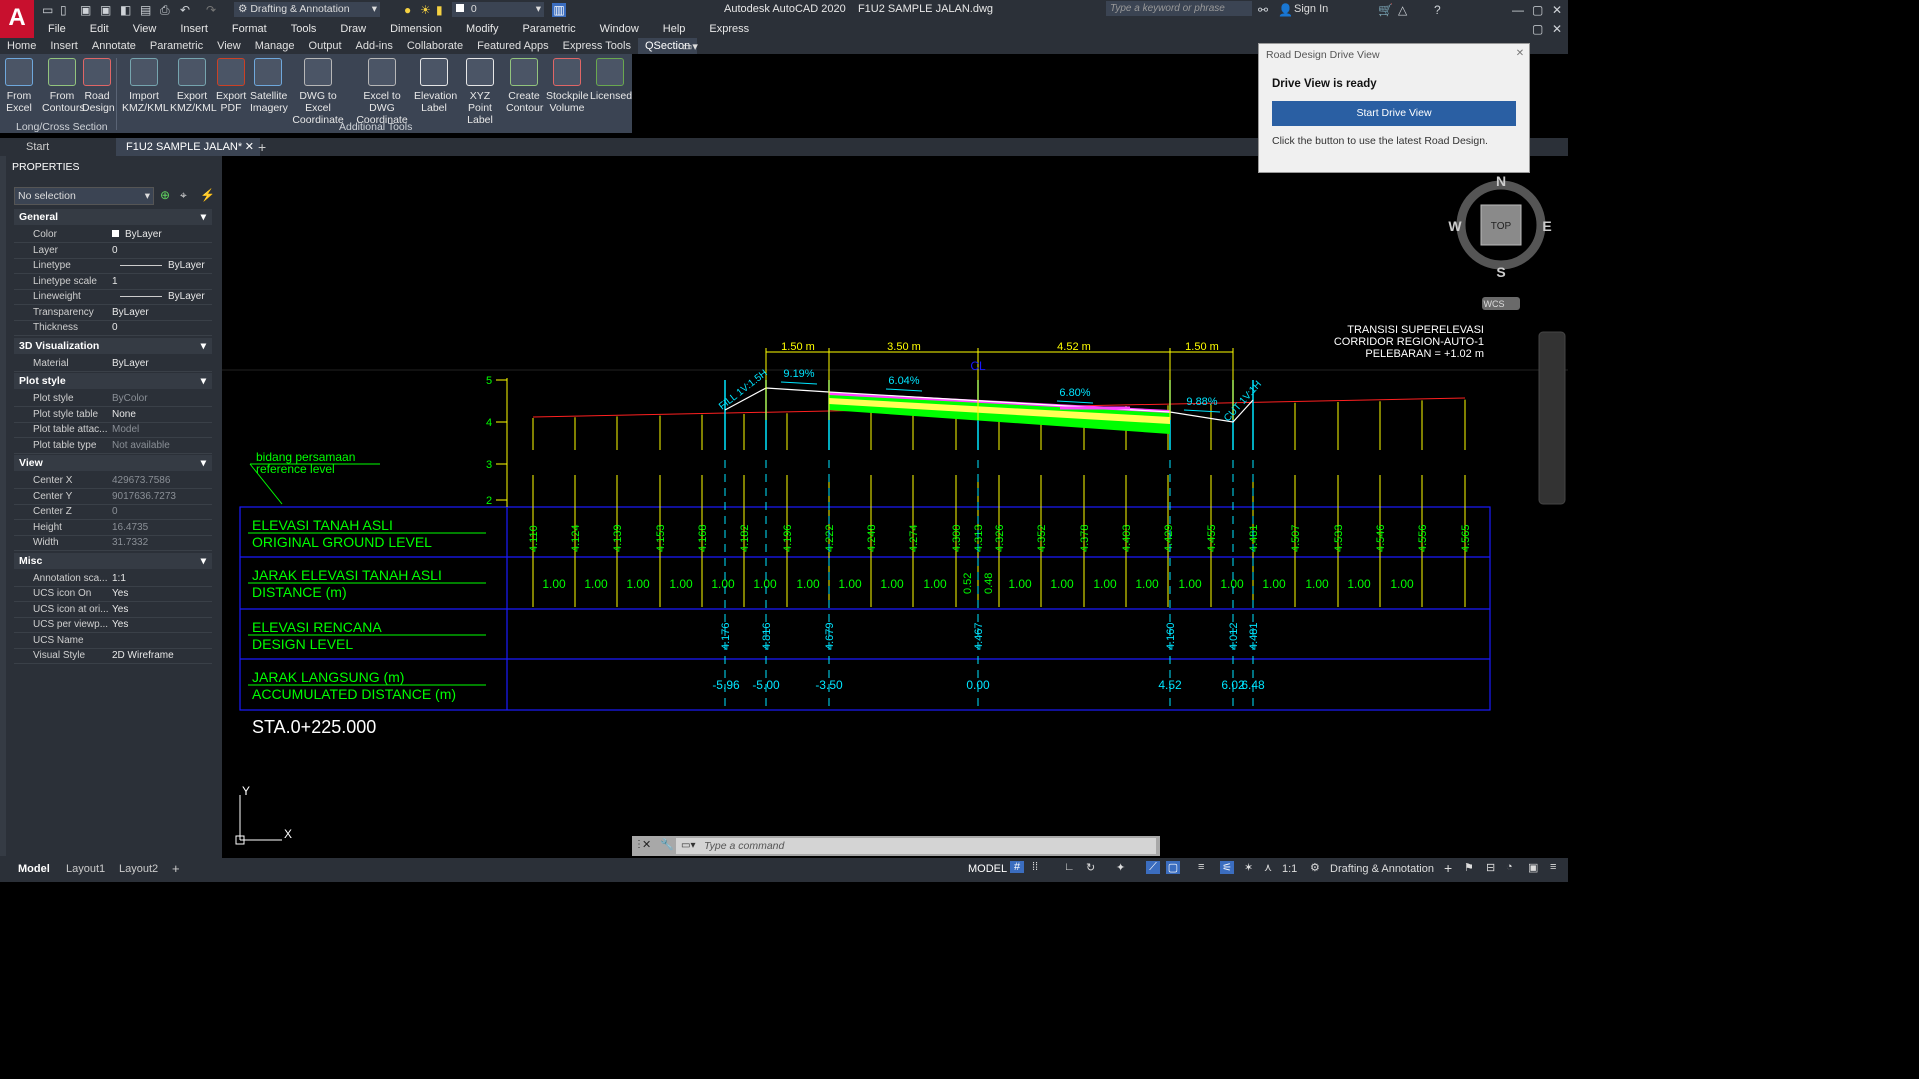 This screenshot has height=1079, width=1919. I want to click on workspace-gear-icon: ⚙, so click(1315, 867).